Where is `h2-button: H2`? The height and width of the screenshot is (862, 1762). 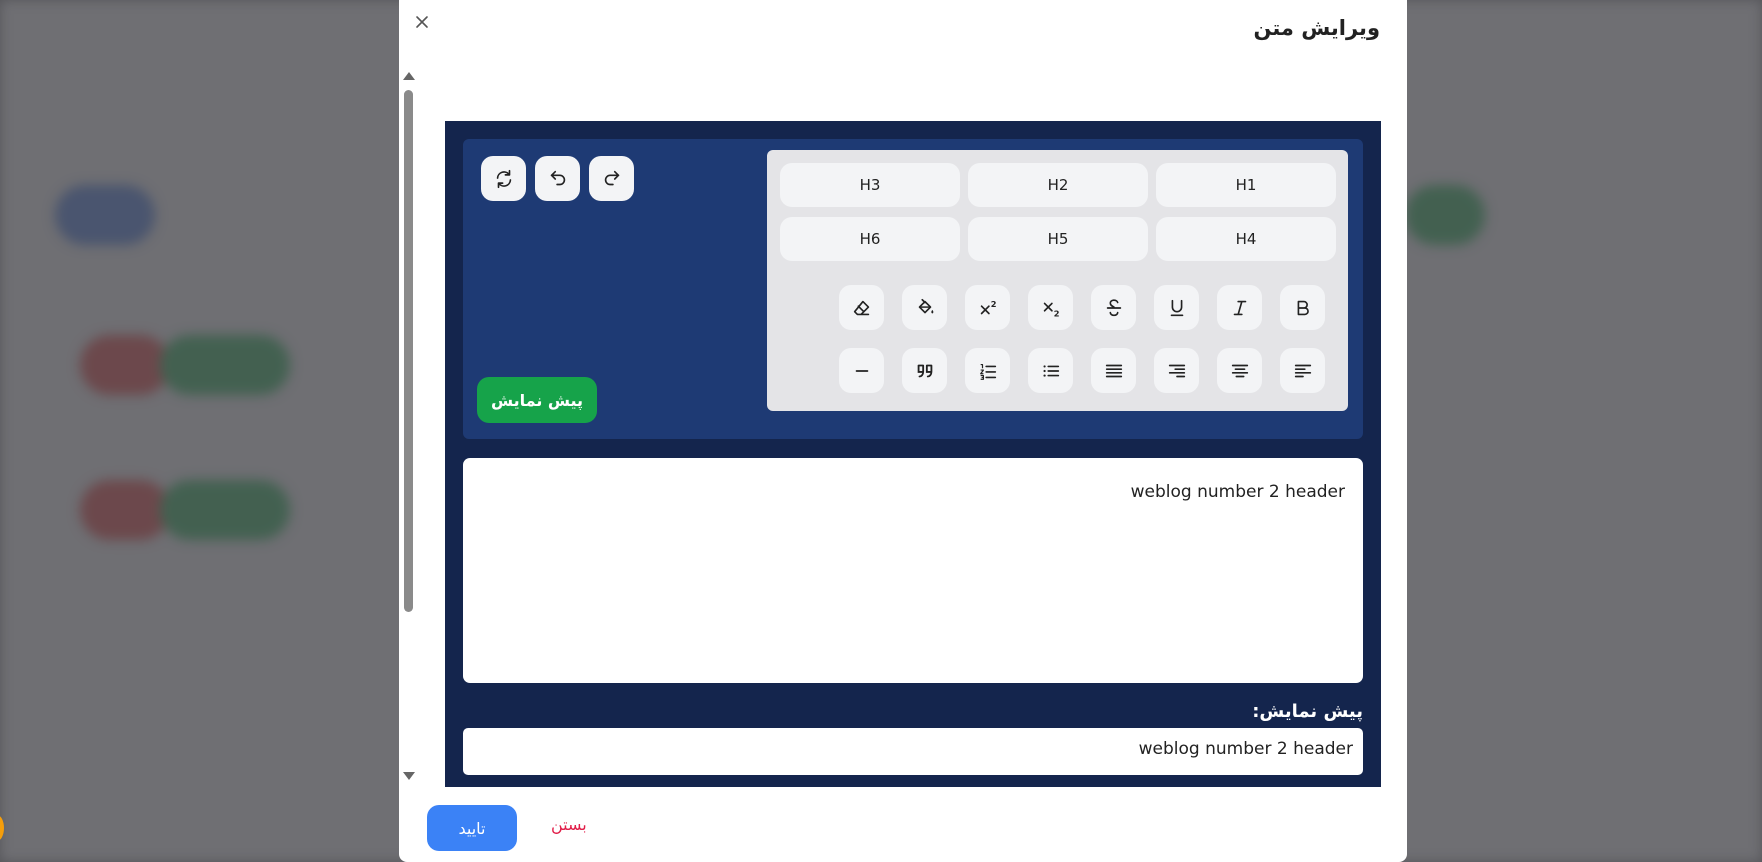
h2-button: H2 is located at coordinates (1058, 185).